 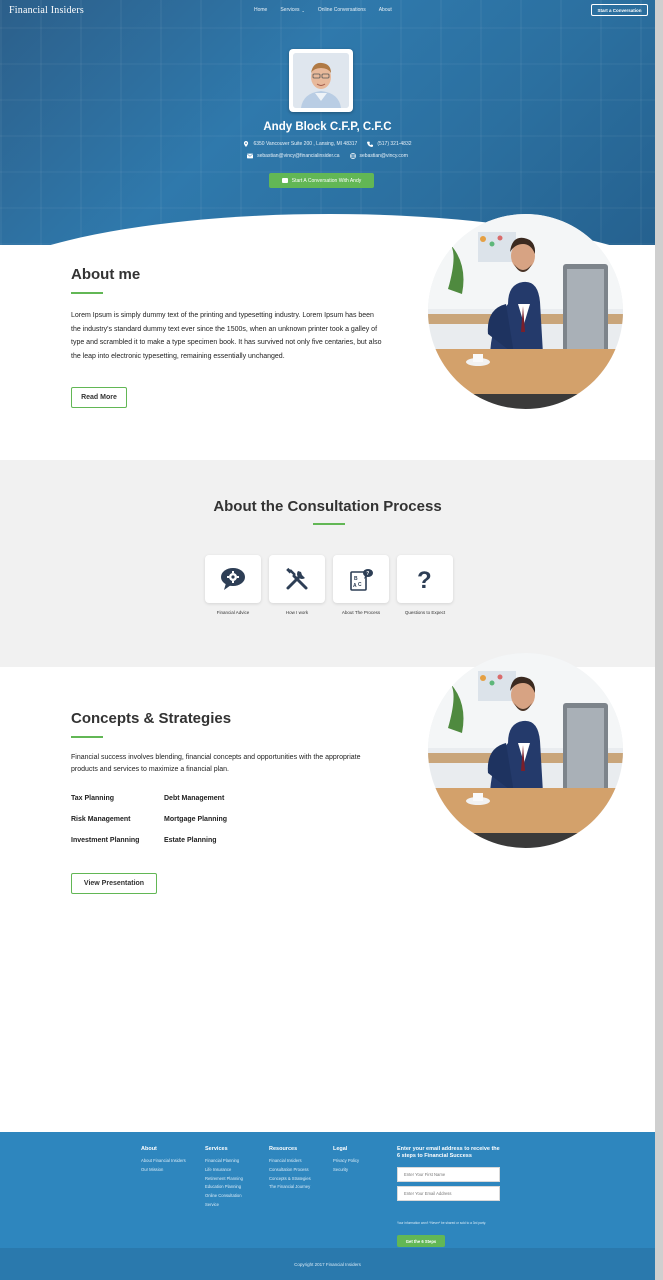 I want to click on footer-link: Retirement Planning, so click(x=224, y=1179).